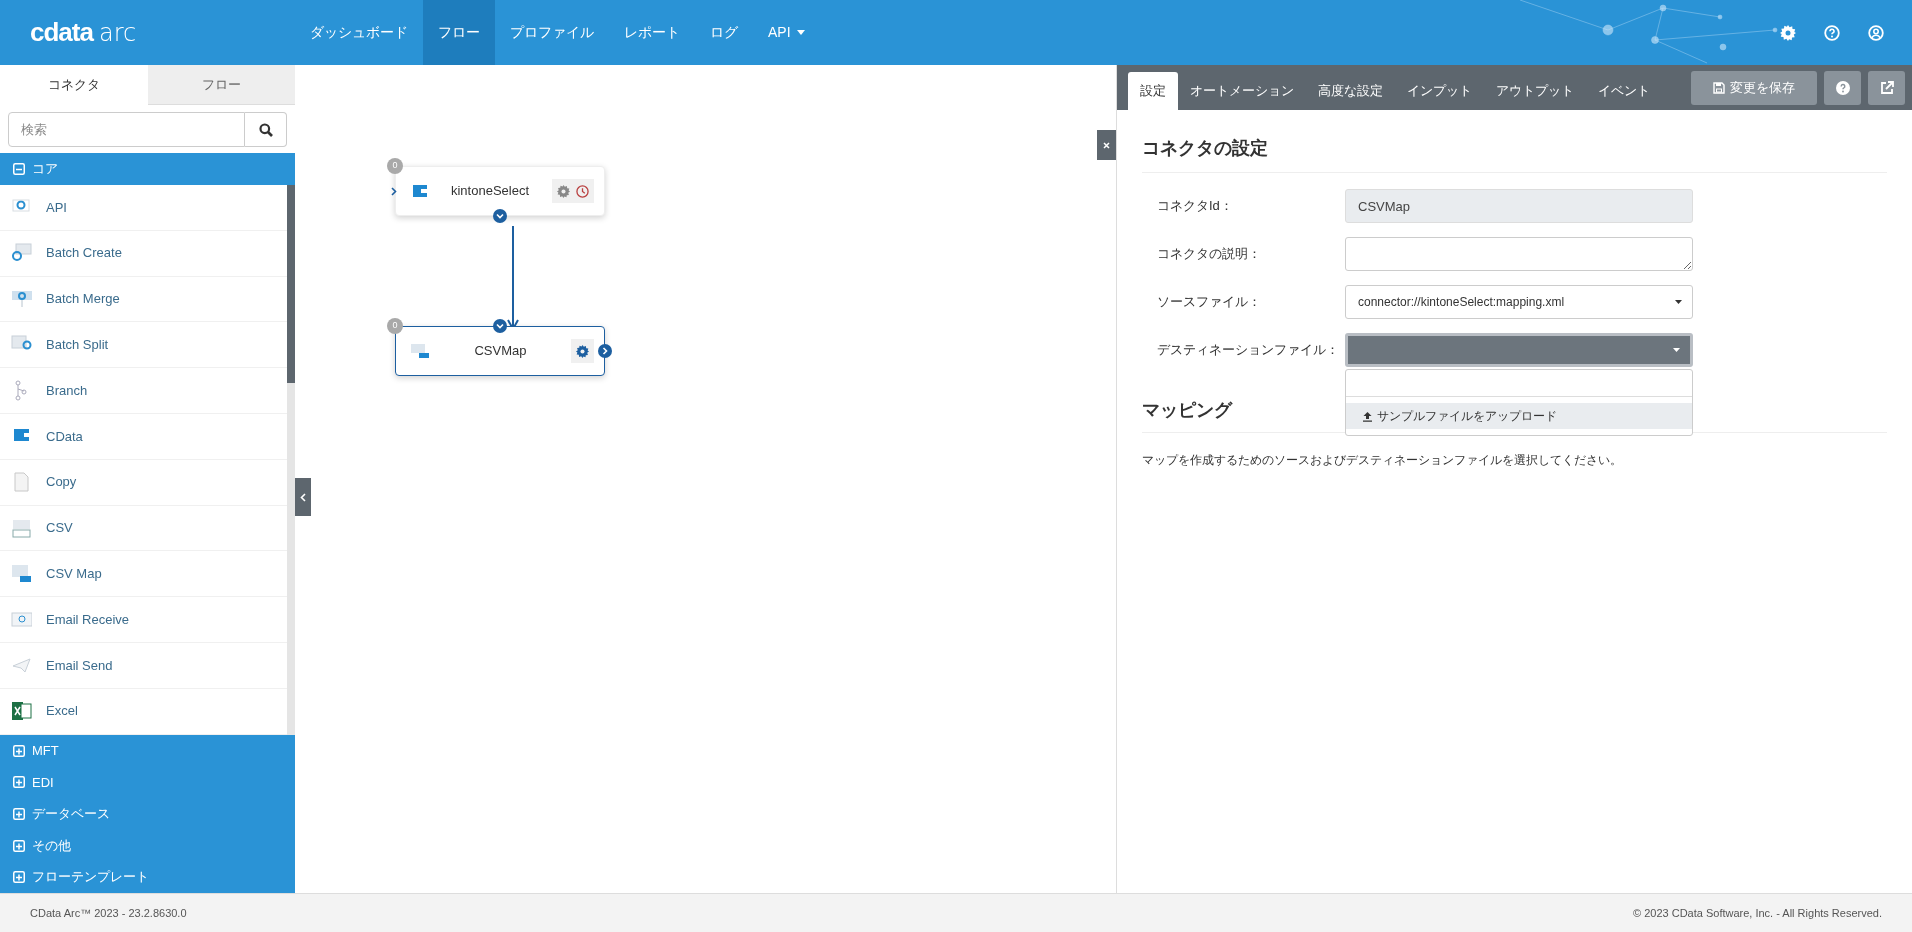 This screenshot has width=1912, height=932. Describe the element at coordinates (143, 620) in the screenshot. I see `connector-item: Email Receive` at that location.